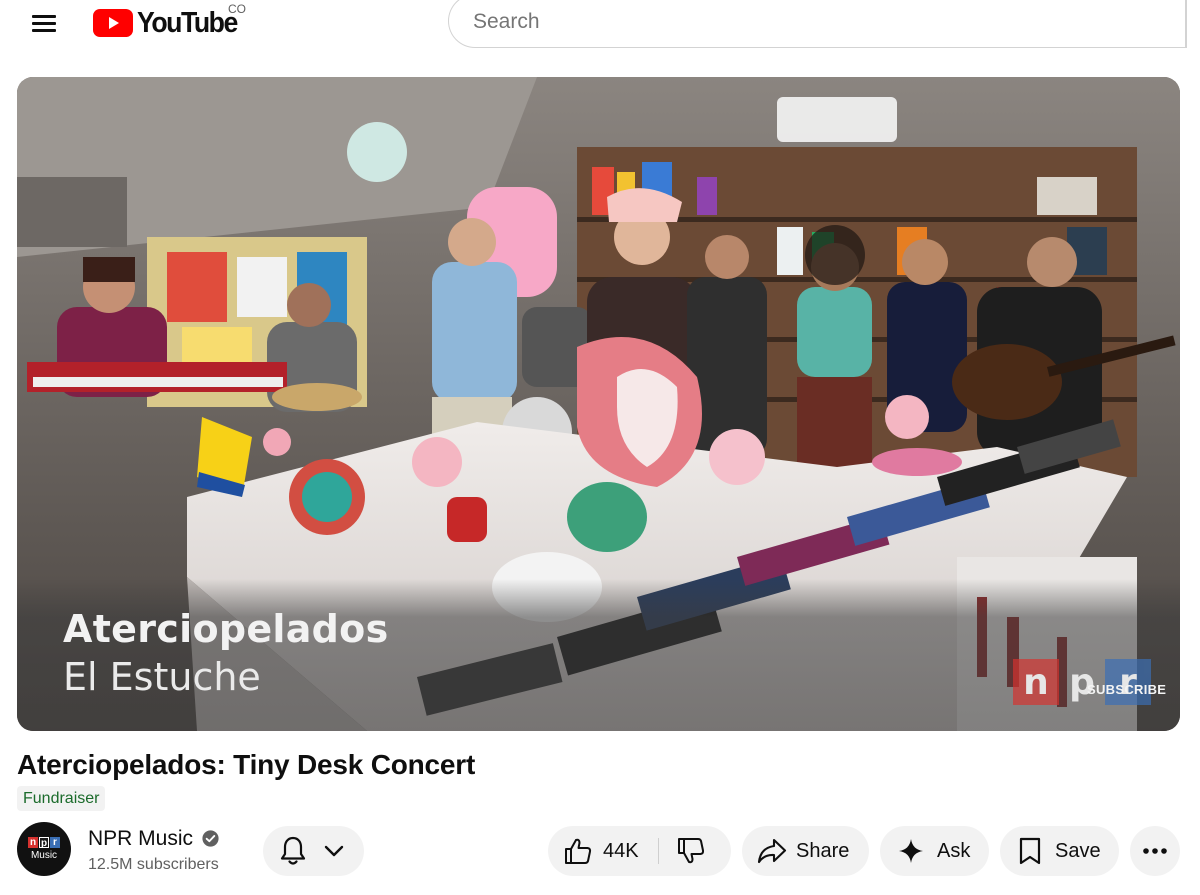 The width and height of the screenshot is (1200, 895). What do you see at coordinates (1036, 682) in the screenshot?
I see `npr-letter-n: n` at bounding box center [1036, 682].